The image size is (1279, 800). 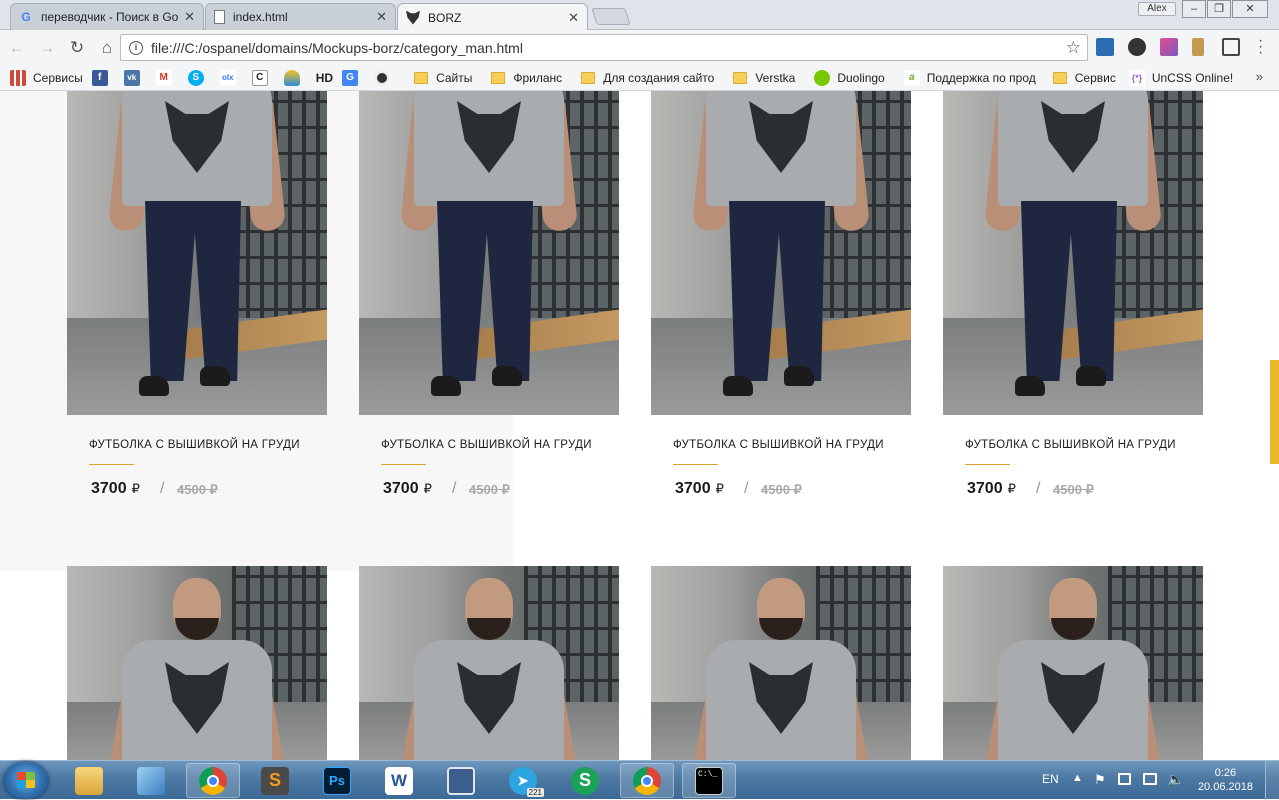 What do you see at coordinates (535, 792) in the screenshot?
I see `unread-badge: 221` at bounding box center [535, 792].